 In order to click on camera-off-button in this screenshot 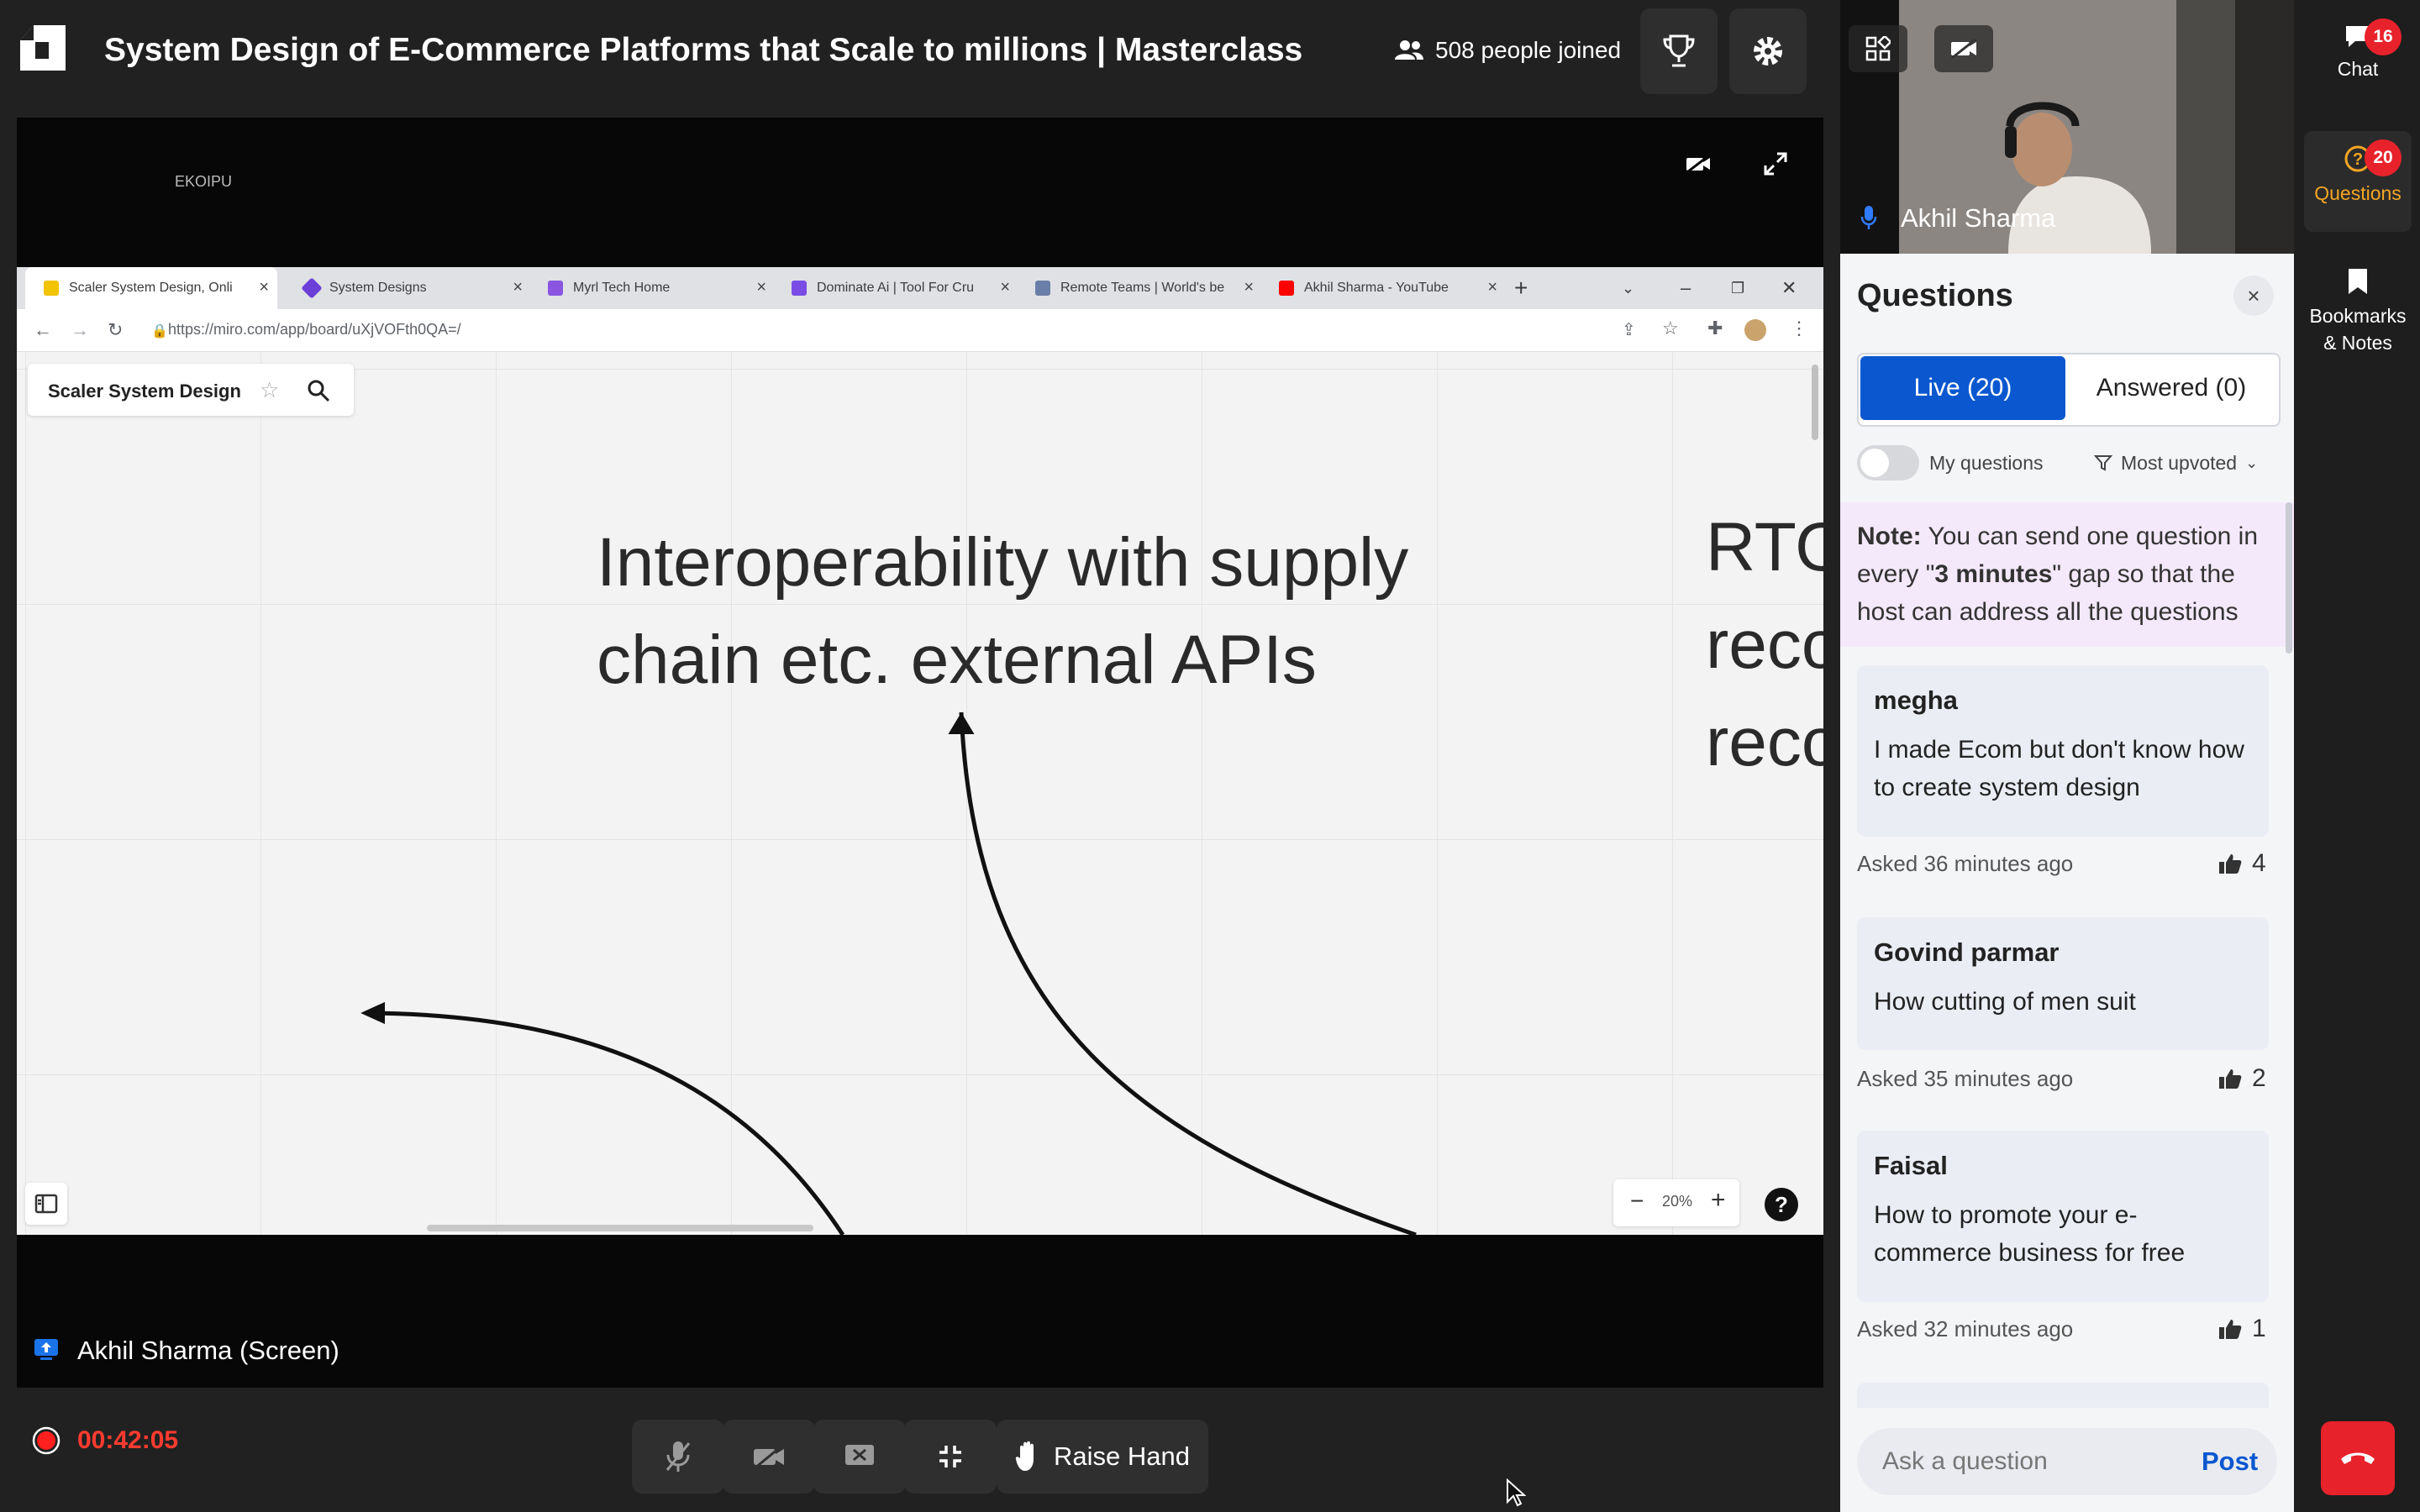, I will do `click(1698, 164)`.